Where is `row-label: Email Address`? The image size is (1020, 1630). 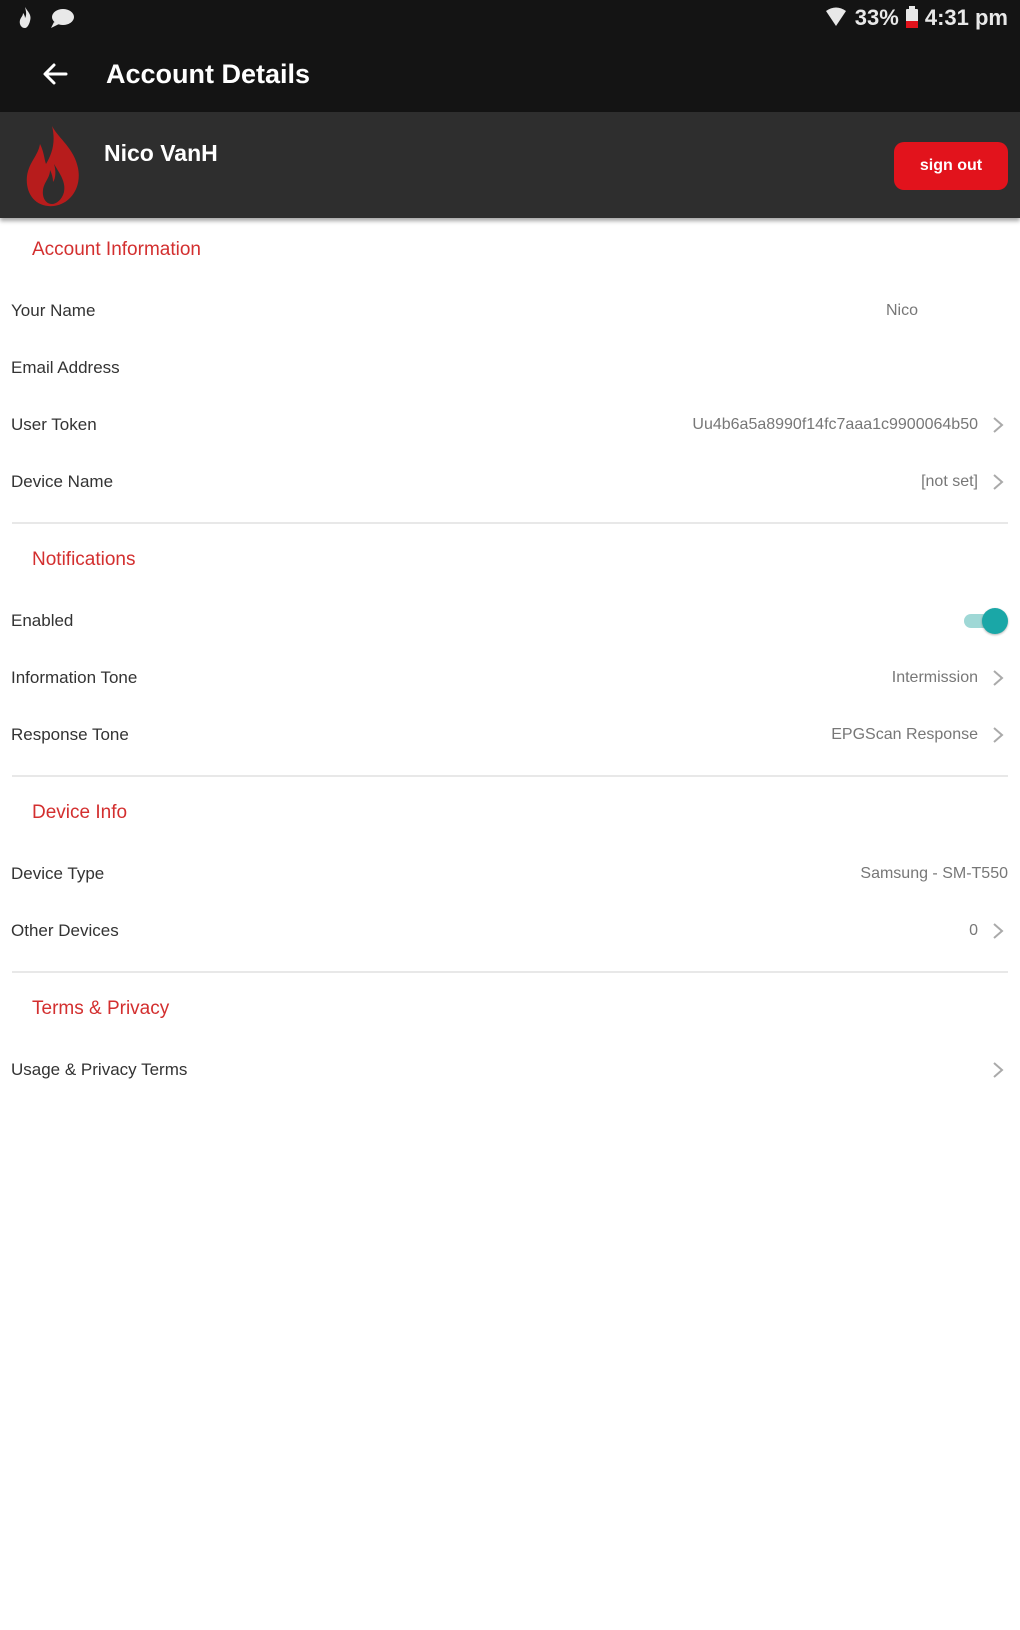 row-label: Email Address is located at coordinates (65, 367).